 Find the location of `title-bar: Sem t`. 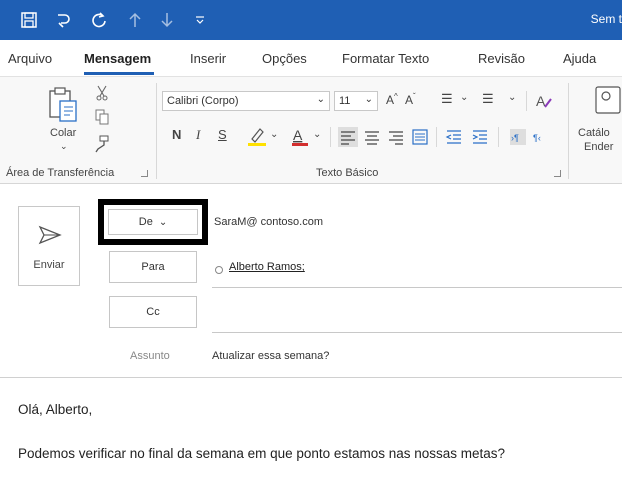

title-bar: Sem t is located at coordinates (311, 20).